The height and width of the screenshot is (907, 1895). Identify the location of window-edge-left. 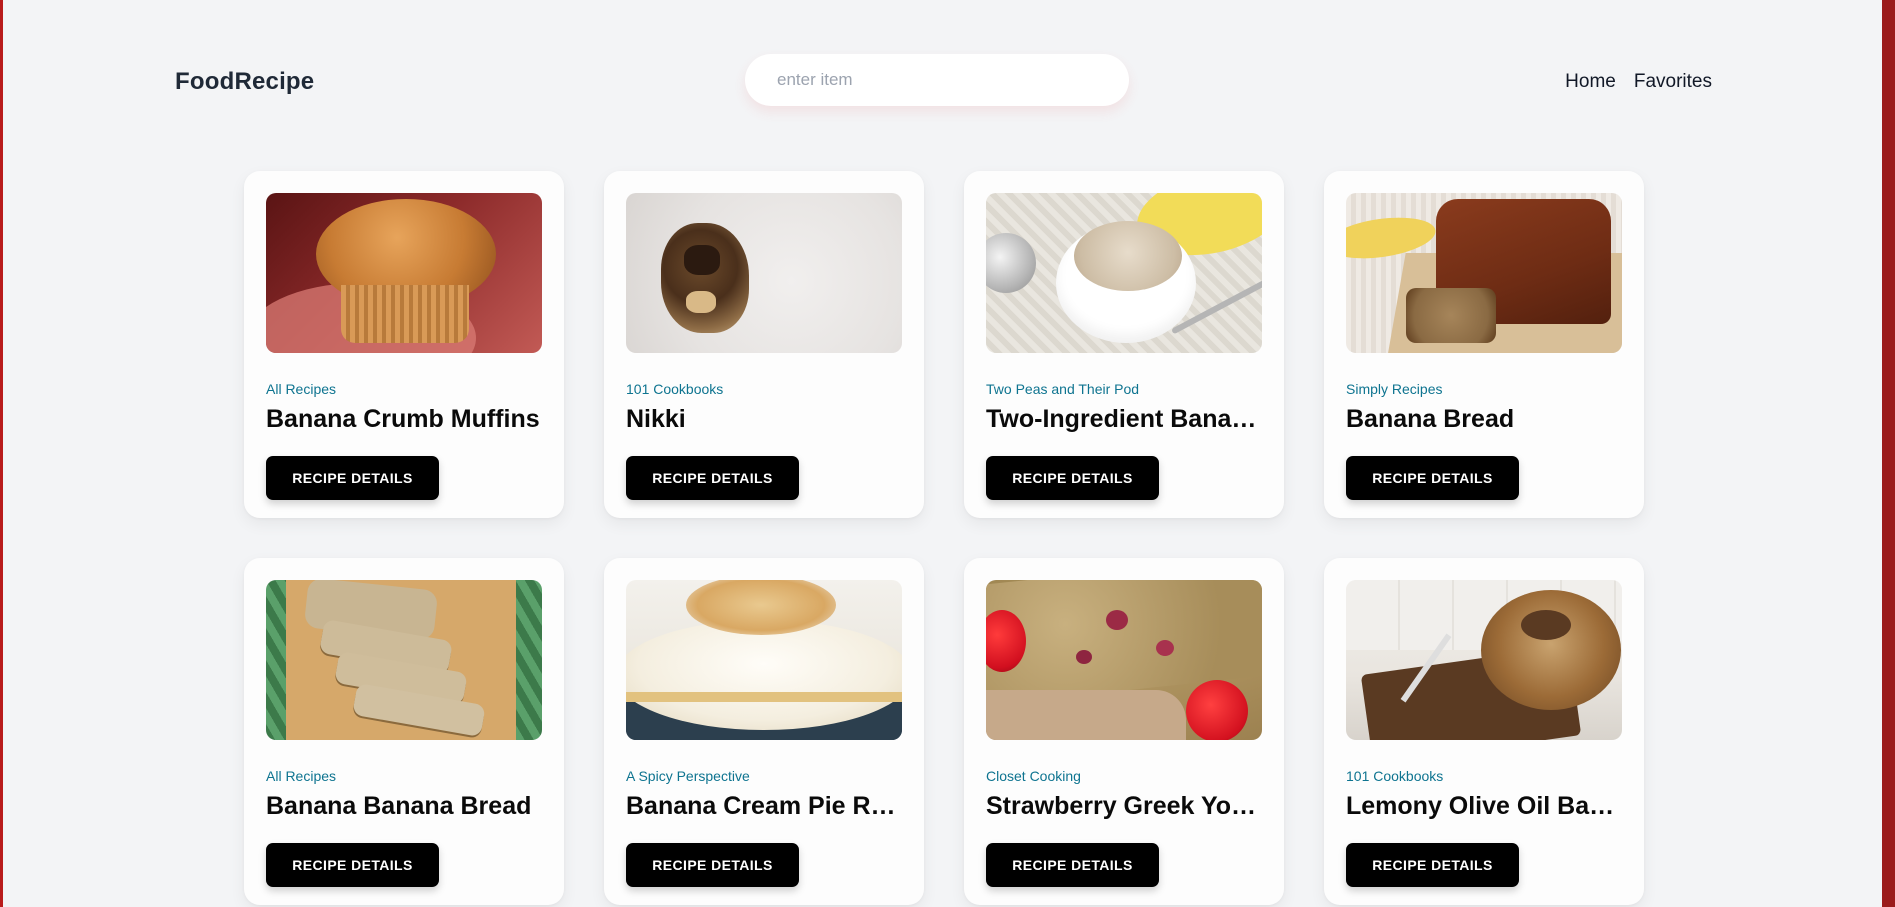
(1, 453).